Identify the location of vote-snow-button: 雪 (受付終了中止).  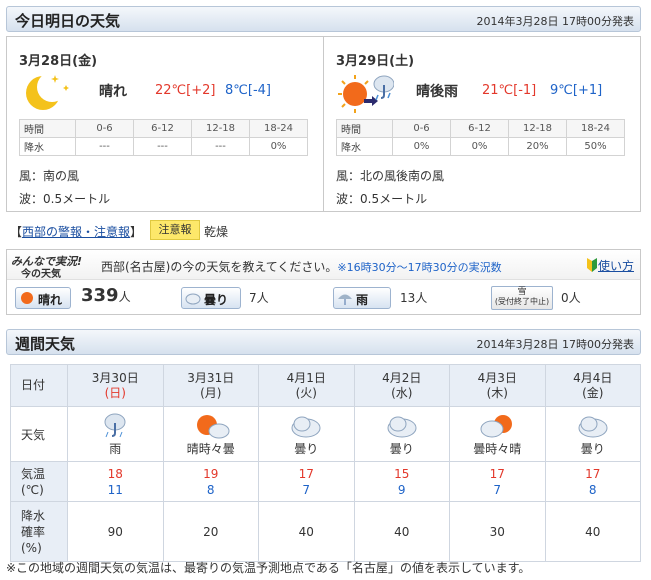
(522, 298).